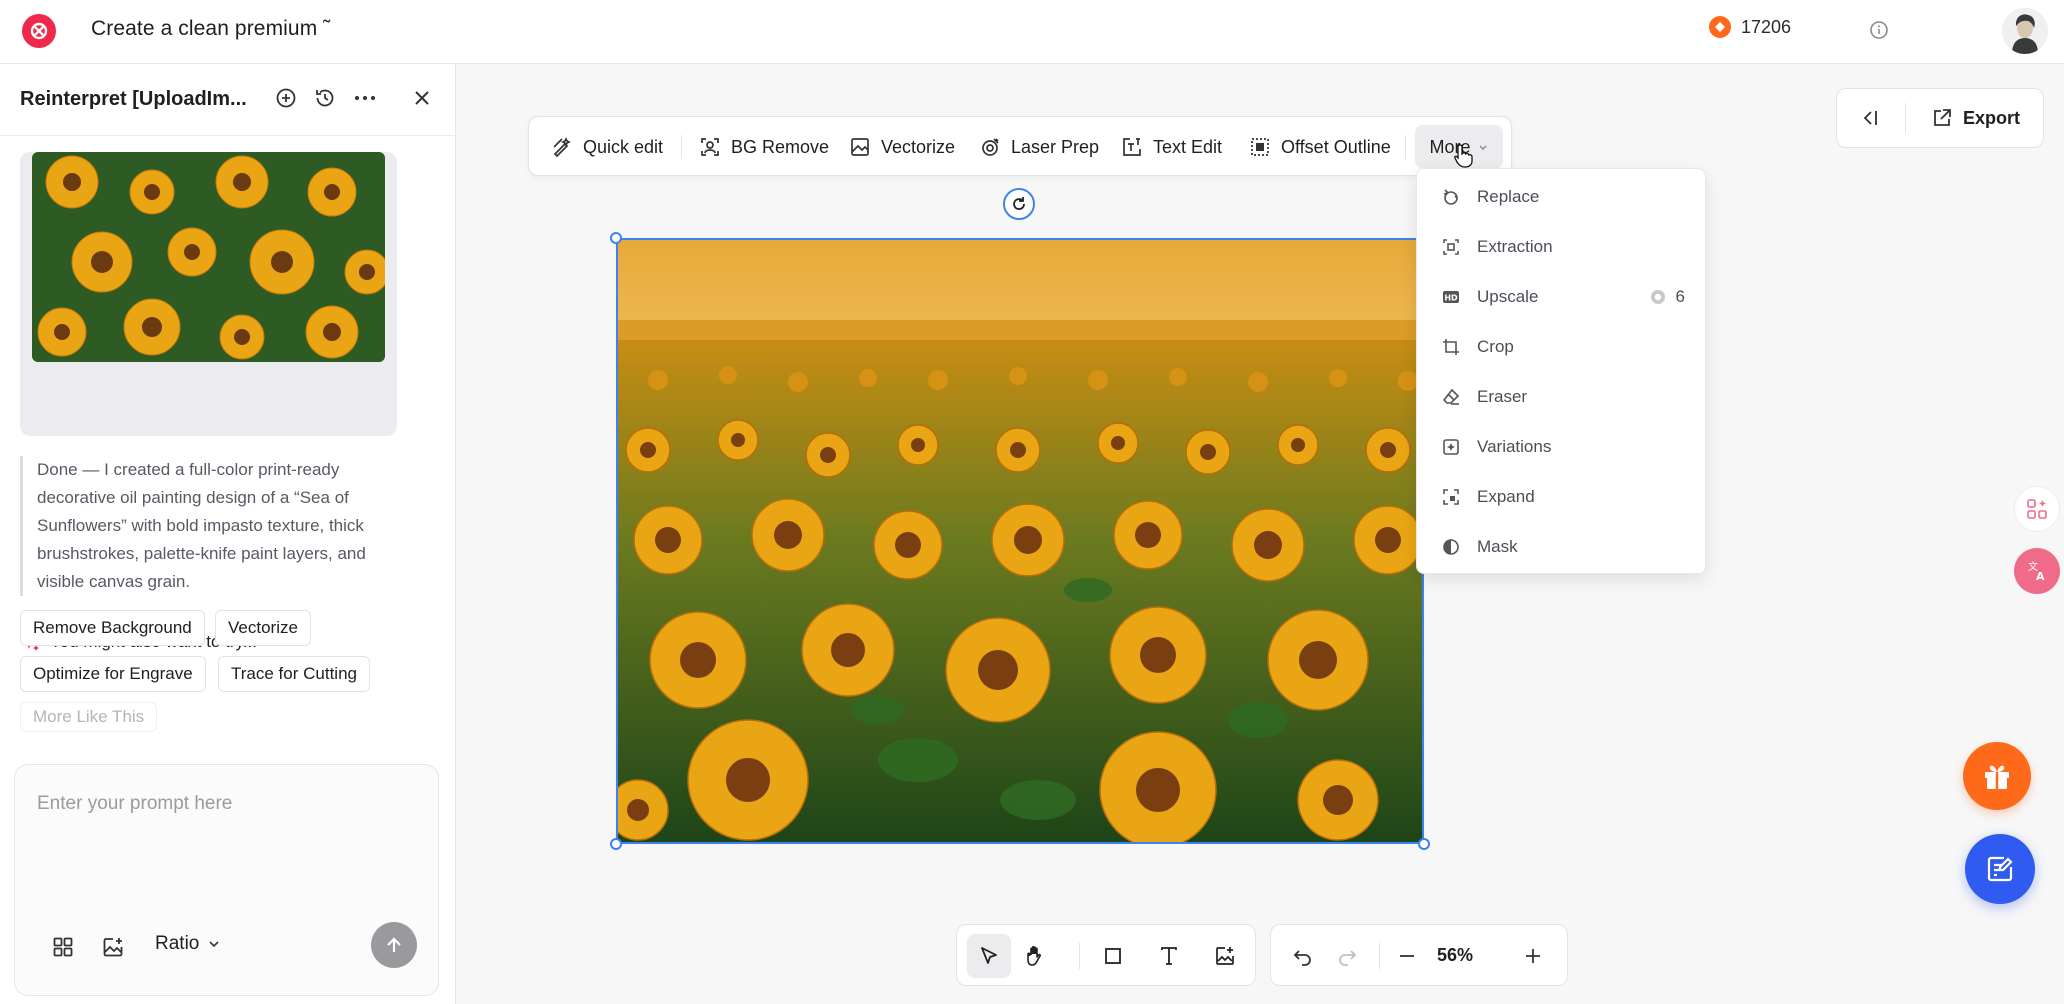 The width and height of the screenshot is (2064, 1004). What do you see at coordinates (1495, 346) in the screenshot?
I see `crop-label: Crop` at bounding box center [1495, 346].